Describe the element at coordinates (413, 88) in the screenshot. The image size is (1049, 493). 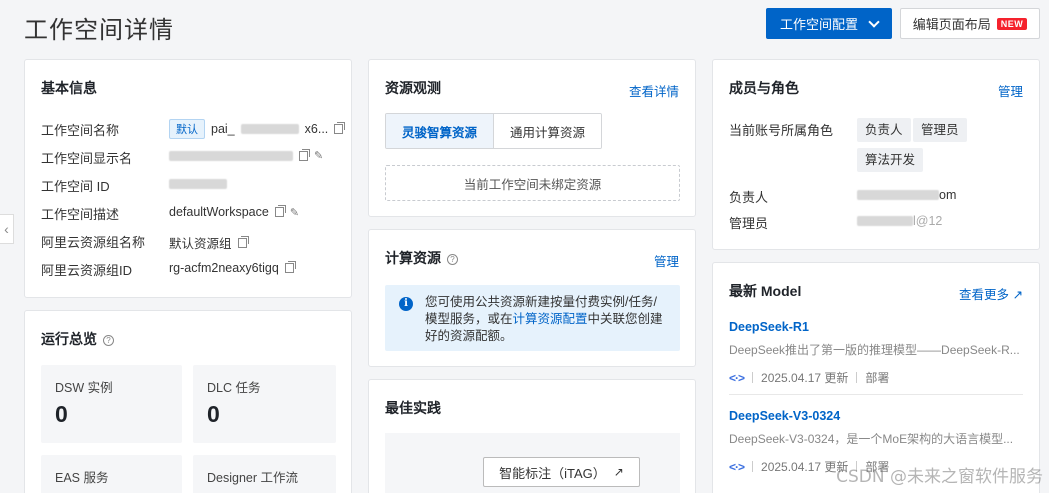
I see `resource-watch-title: 资源观测` at that location.